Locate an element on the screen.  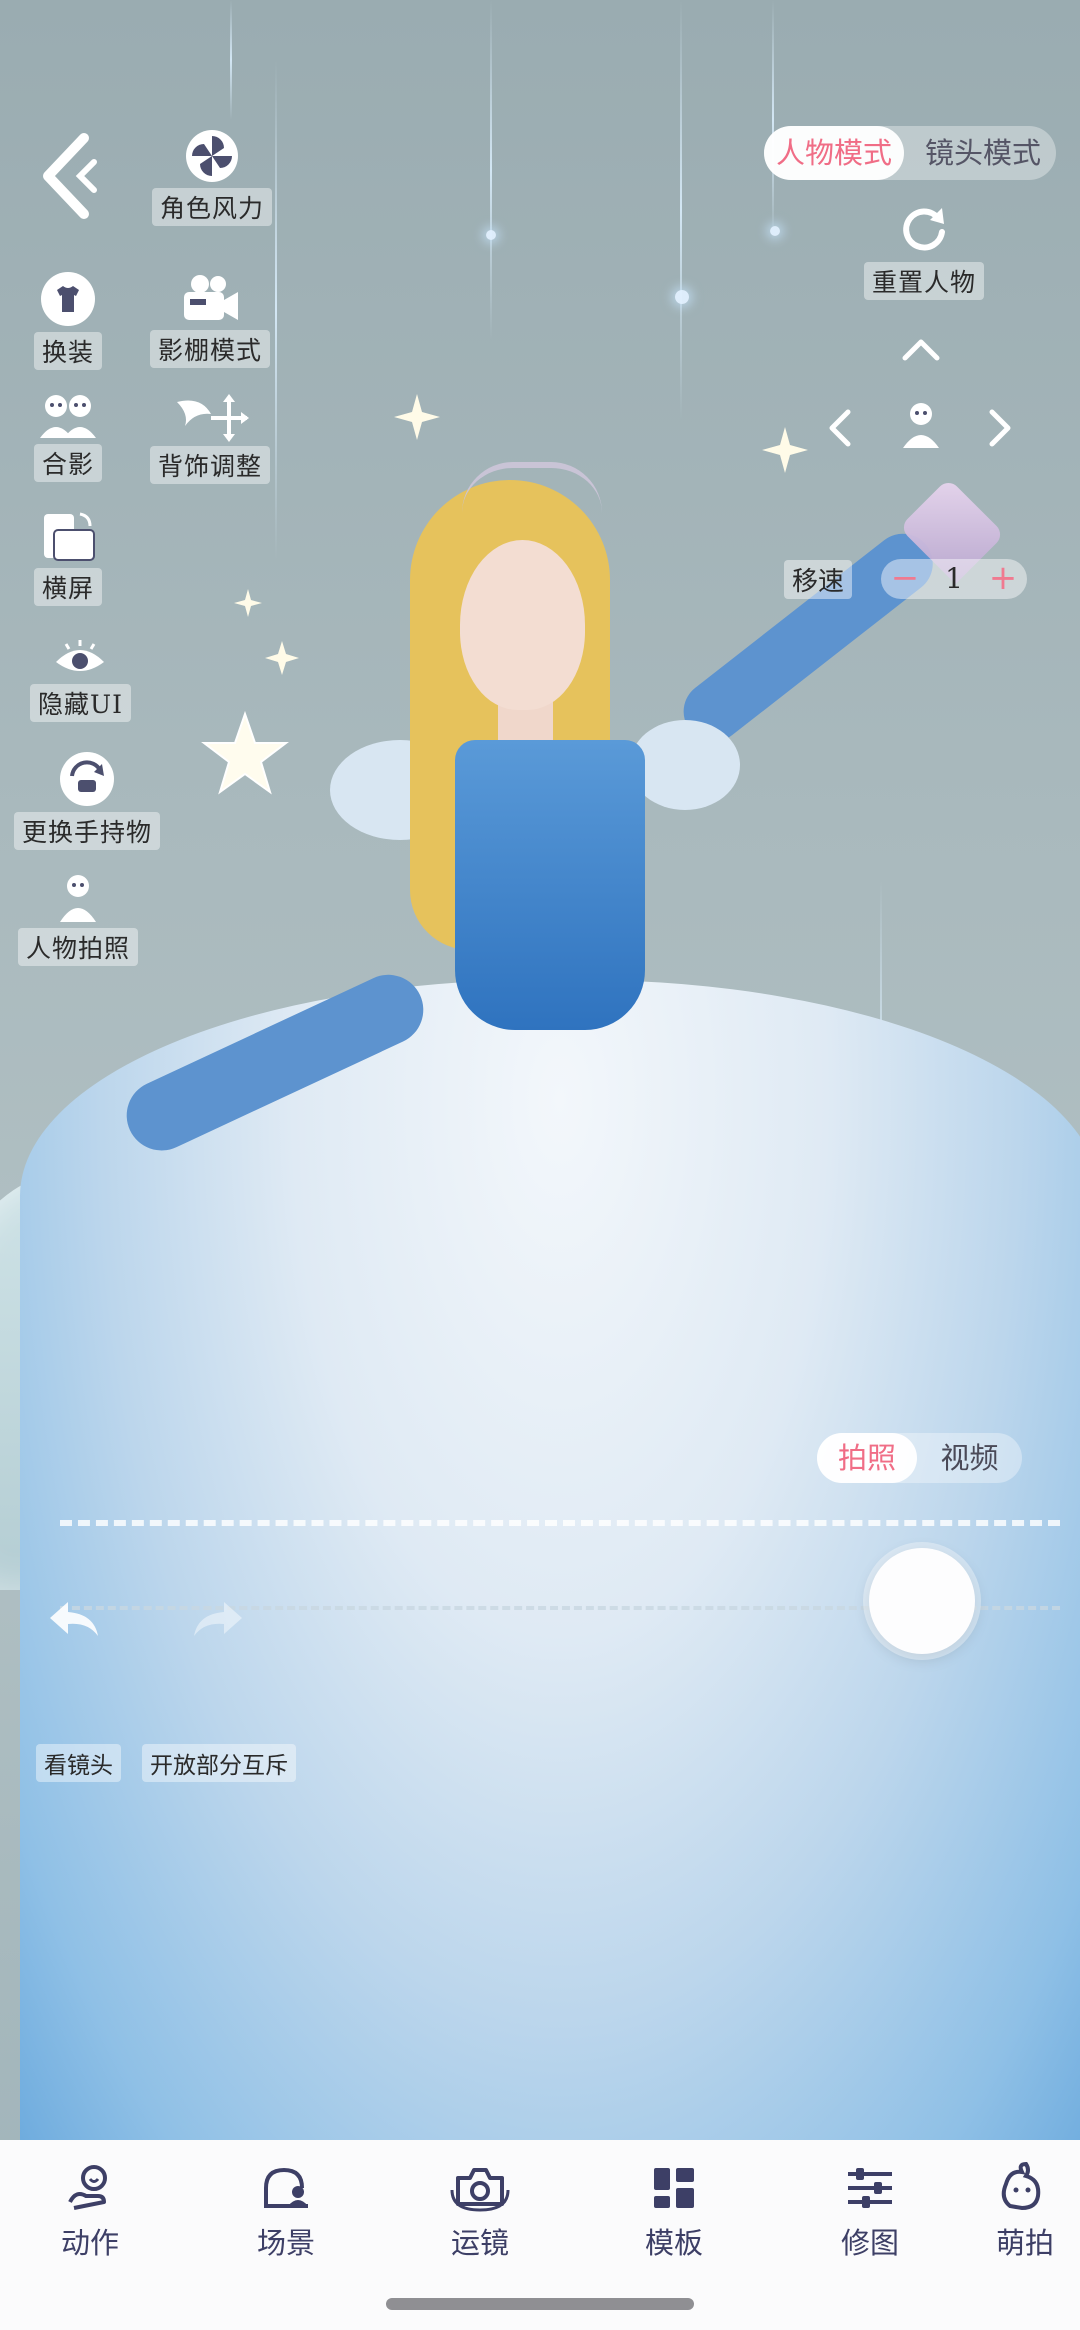
tab-cute: 萌拍 is located at coordinates (1038, 2212).